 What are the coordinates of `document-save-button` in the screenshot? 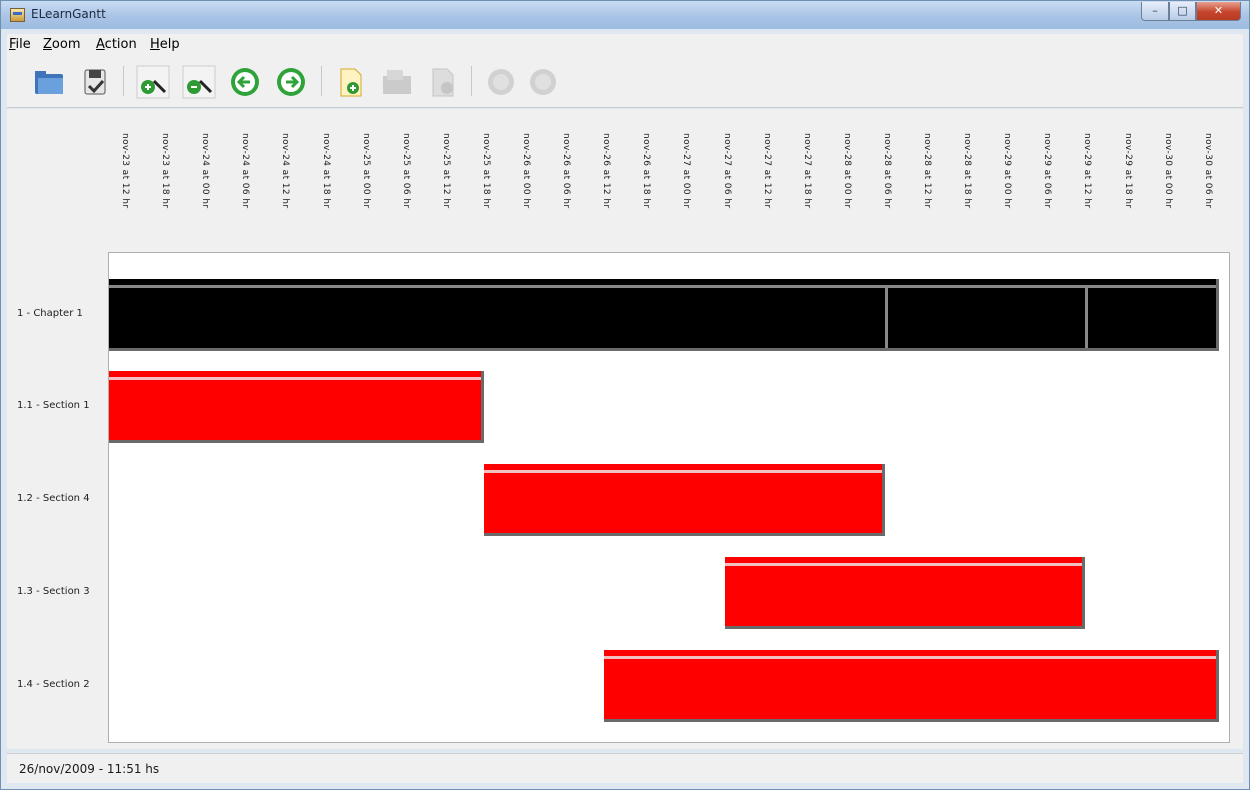 It's located at (443, 82).